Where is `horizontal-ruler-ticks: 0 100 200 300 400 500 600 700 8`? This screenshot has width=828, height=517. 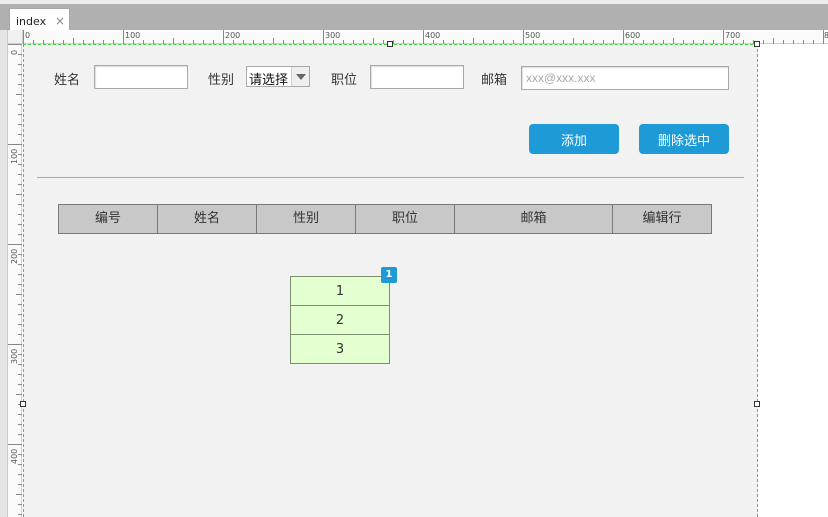 horizontal-ruler-ticks: 0 100 200 300 400 500 600 700 8 is located at coordinates (425, 37).